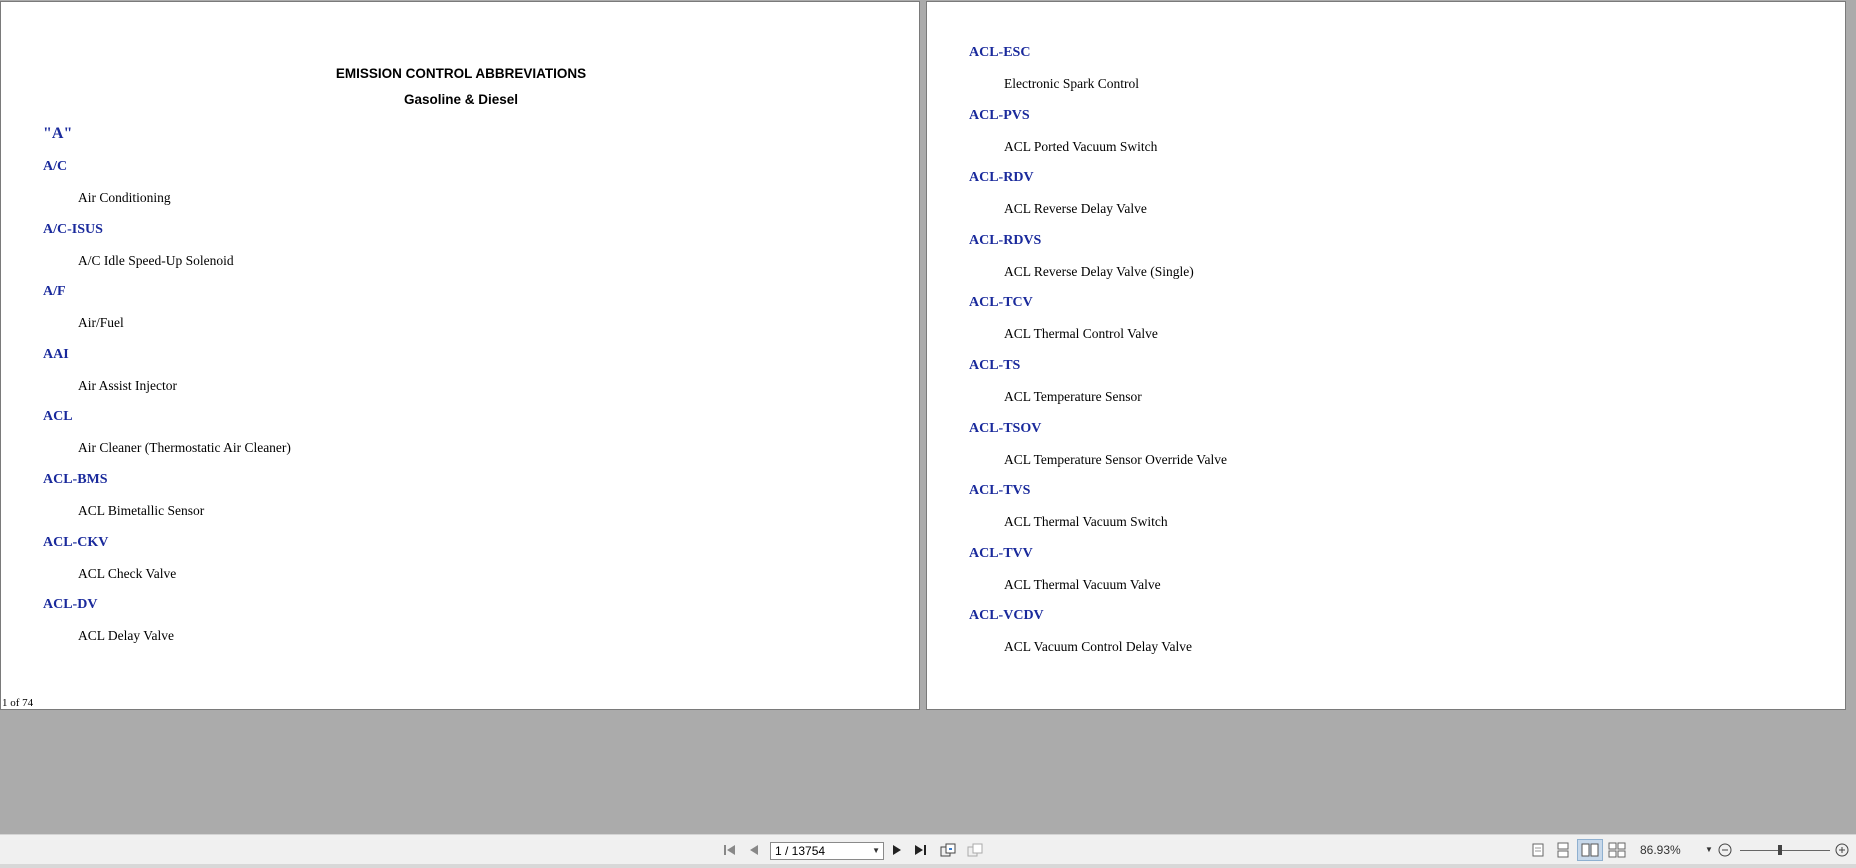 This screenshot has height=868, width=1856. I want to click on abbreviation-term: ACL-TCV, so click(1001, 303).